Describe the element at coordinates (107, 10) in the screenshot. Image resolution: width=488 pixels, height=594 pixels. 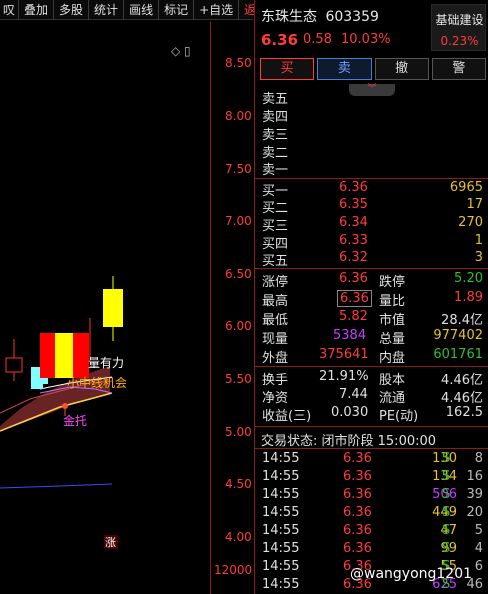
I see `toolbar-statistics: 统计` at that location.